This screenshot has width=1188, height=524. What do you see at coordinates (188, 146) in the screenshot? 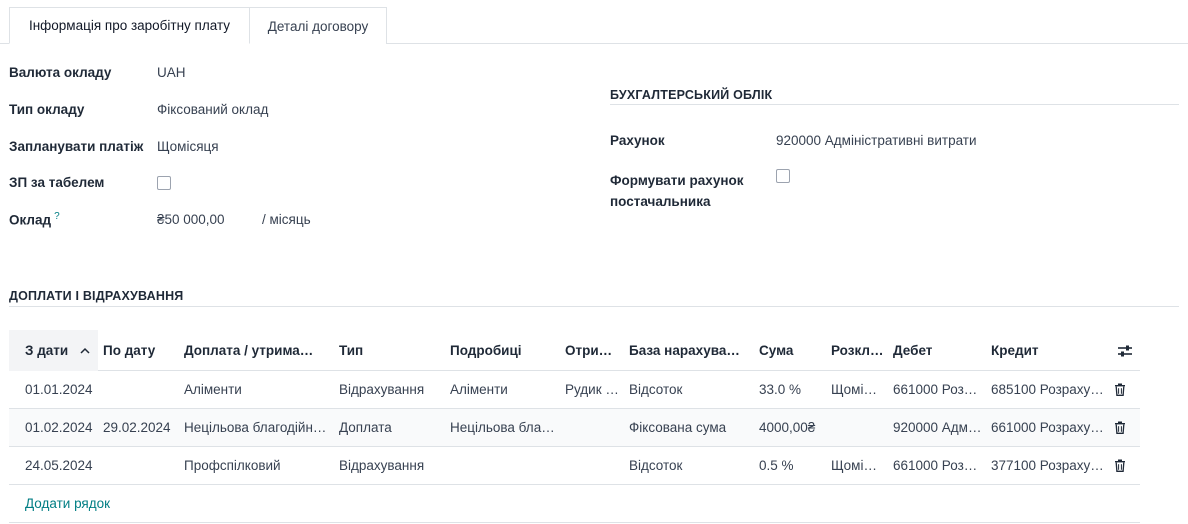
I see `schedule-pay-field: Щомісяця` at bounding box center [188, 146].